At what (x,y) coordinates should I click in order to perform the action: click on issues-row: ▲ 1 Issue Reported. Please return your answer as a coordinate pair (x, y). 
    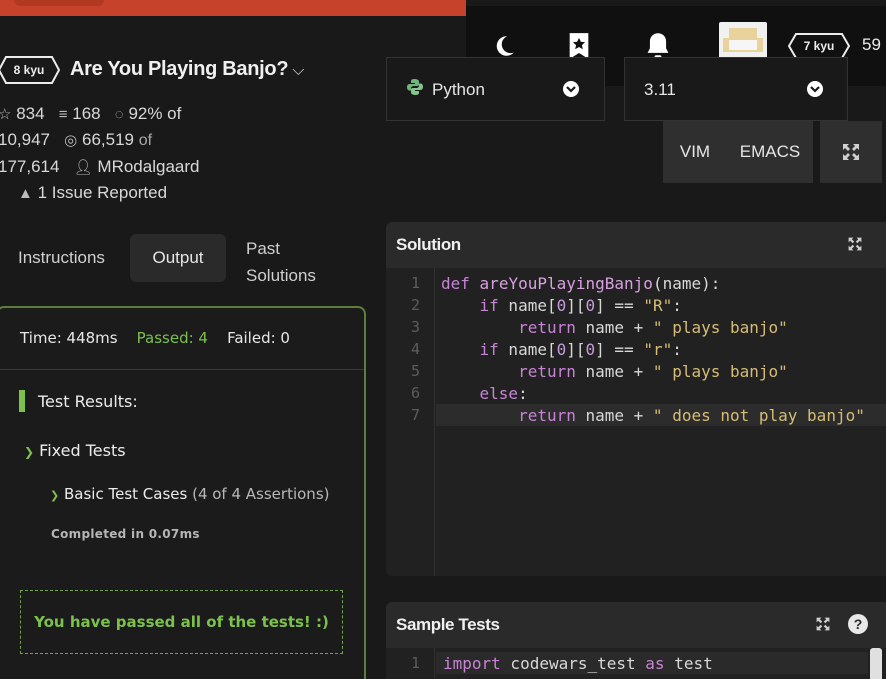
    Looking at the image, I should click on (92, 193).